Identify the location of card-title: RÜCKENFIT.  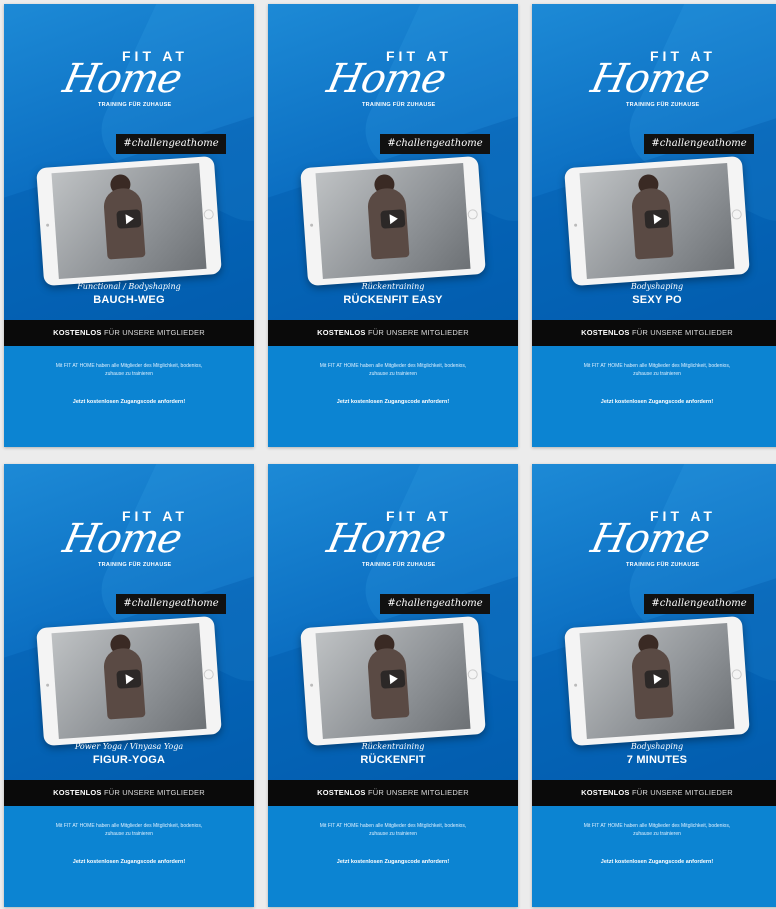
(393, 760).